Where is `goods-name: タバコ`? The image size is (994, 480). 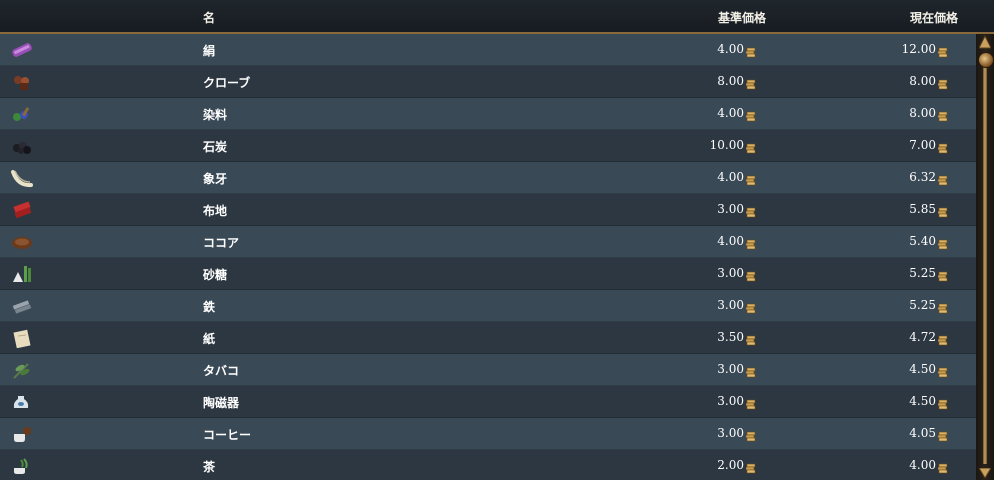
goods-name: タバコ is located at coordinates (221, 371).